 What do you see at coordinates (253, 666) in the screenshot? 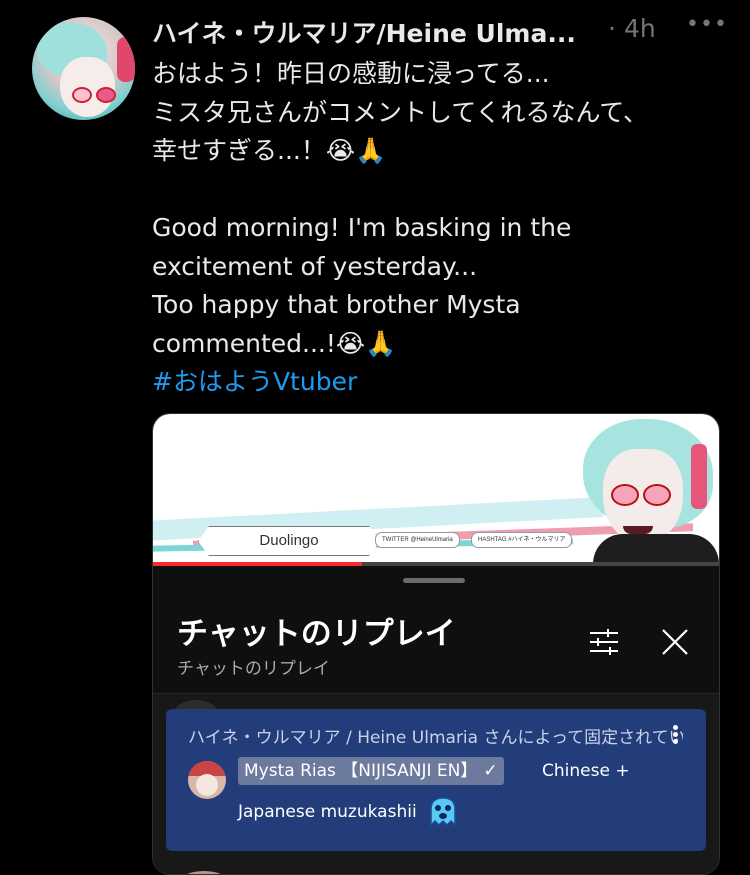
I see `chat-subtitle: チャットのリプレイ` at bounding box center [253, 666].